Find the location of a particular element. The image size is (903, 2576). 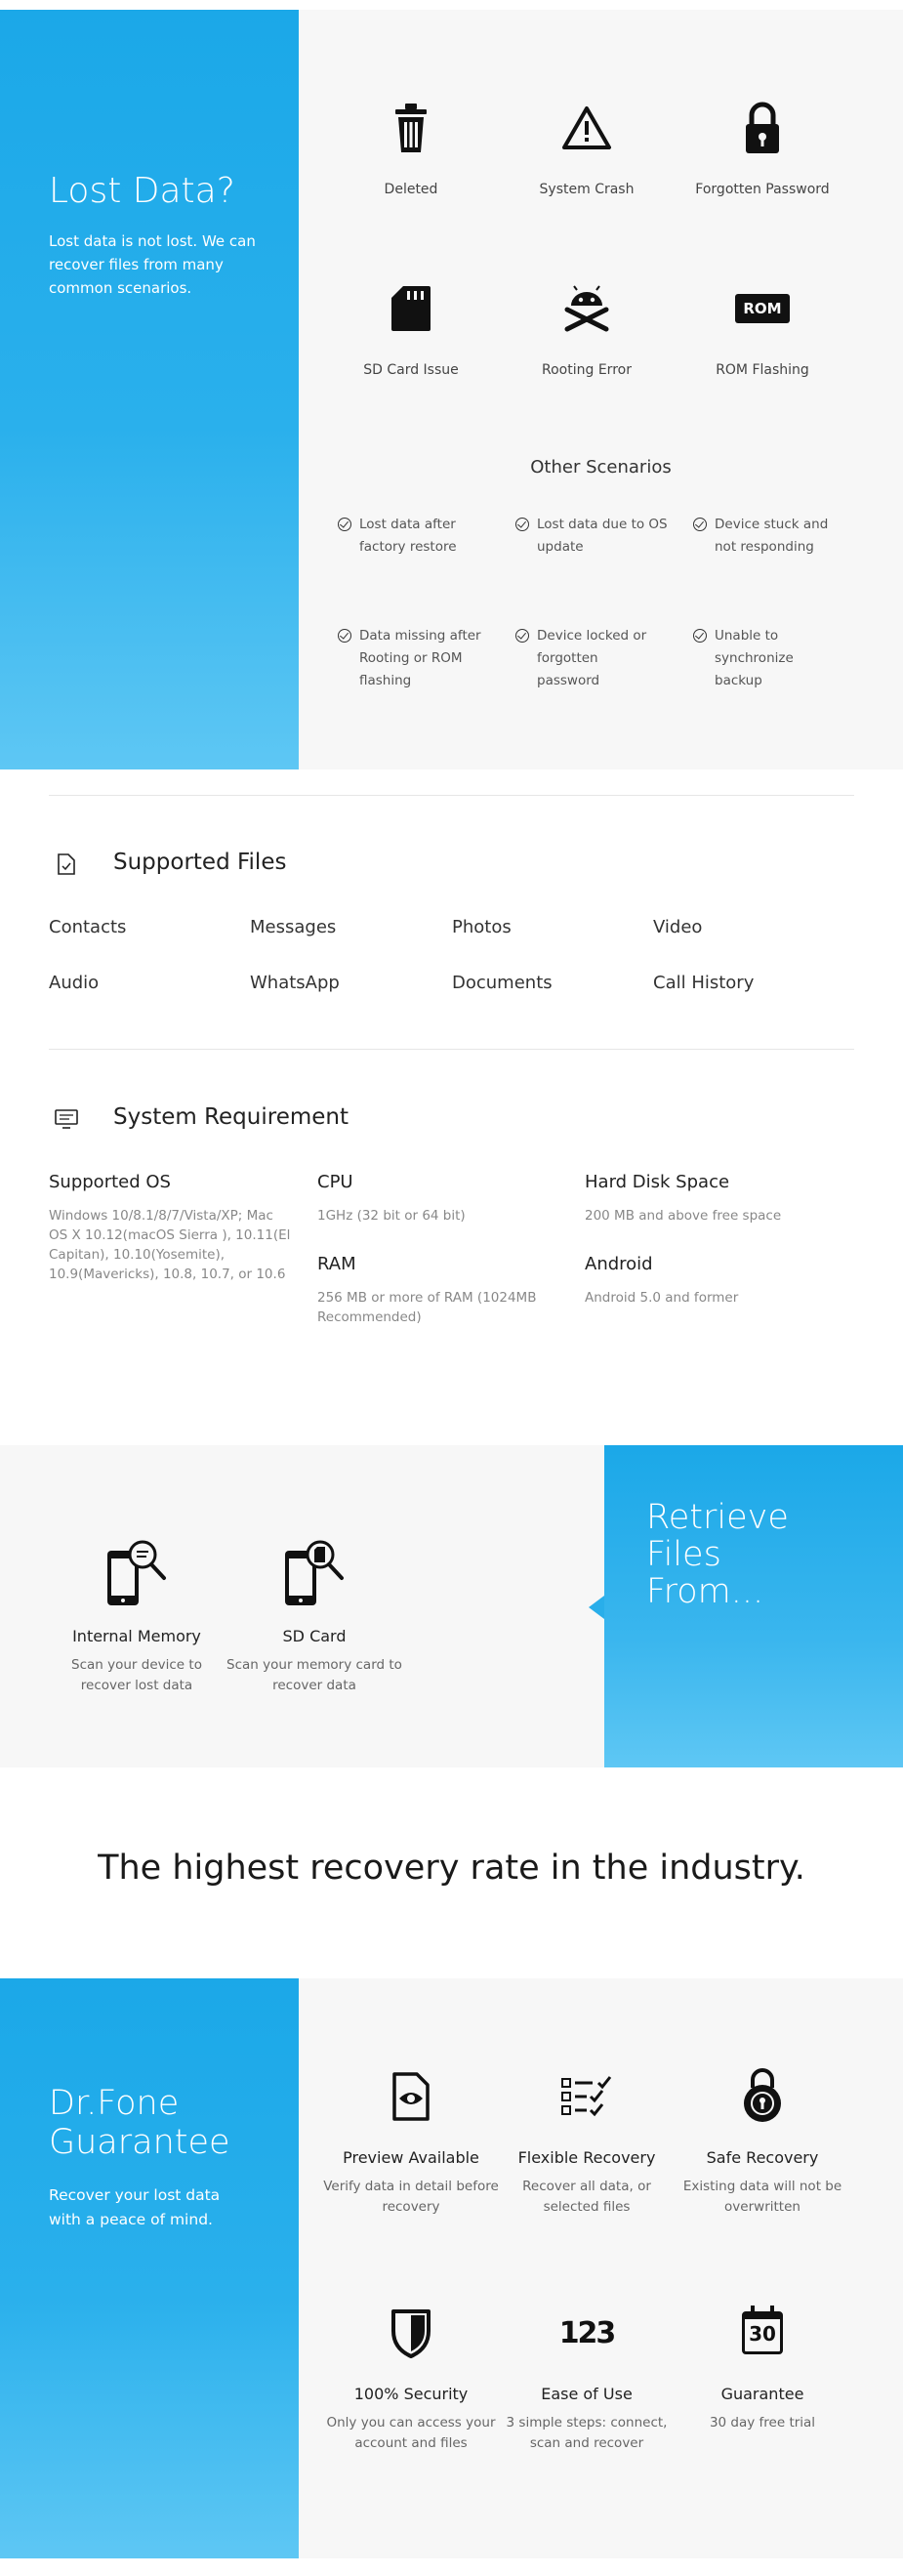

other-scenarios-title: Other Scenarios is located at coordinates (601, 467).